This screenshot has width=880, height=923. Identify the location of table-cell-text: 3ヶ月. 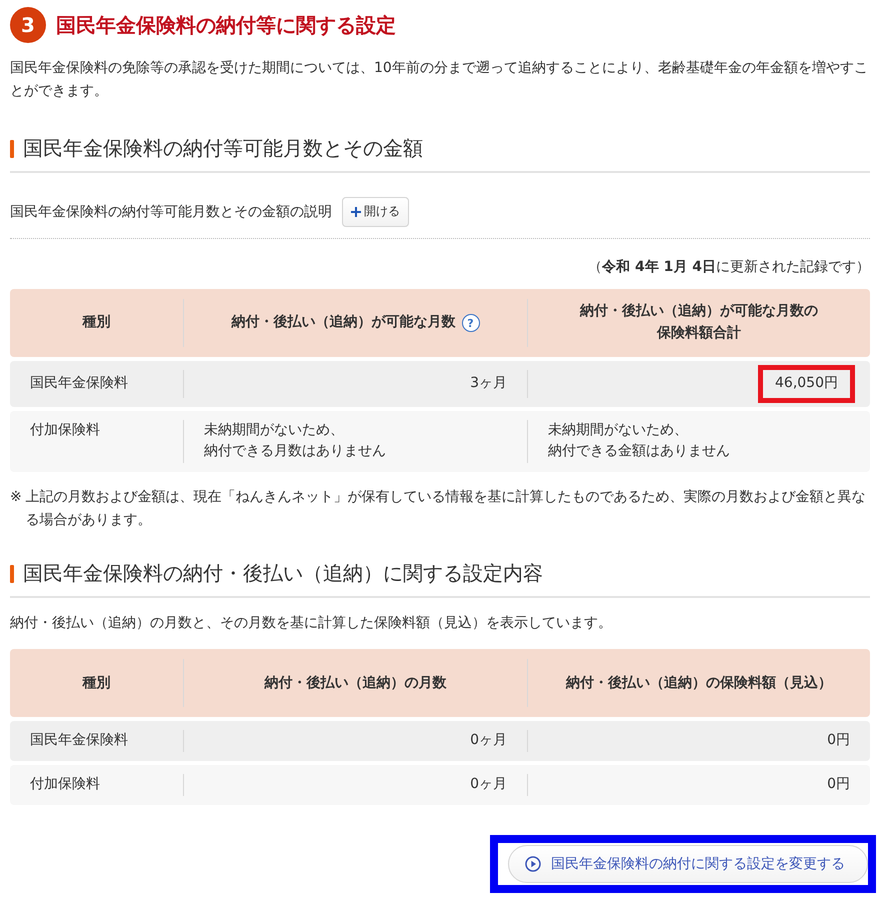
(488, 384).